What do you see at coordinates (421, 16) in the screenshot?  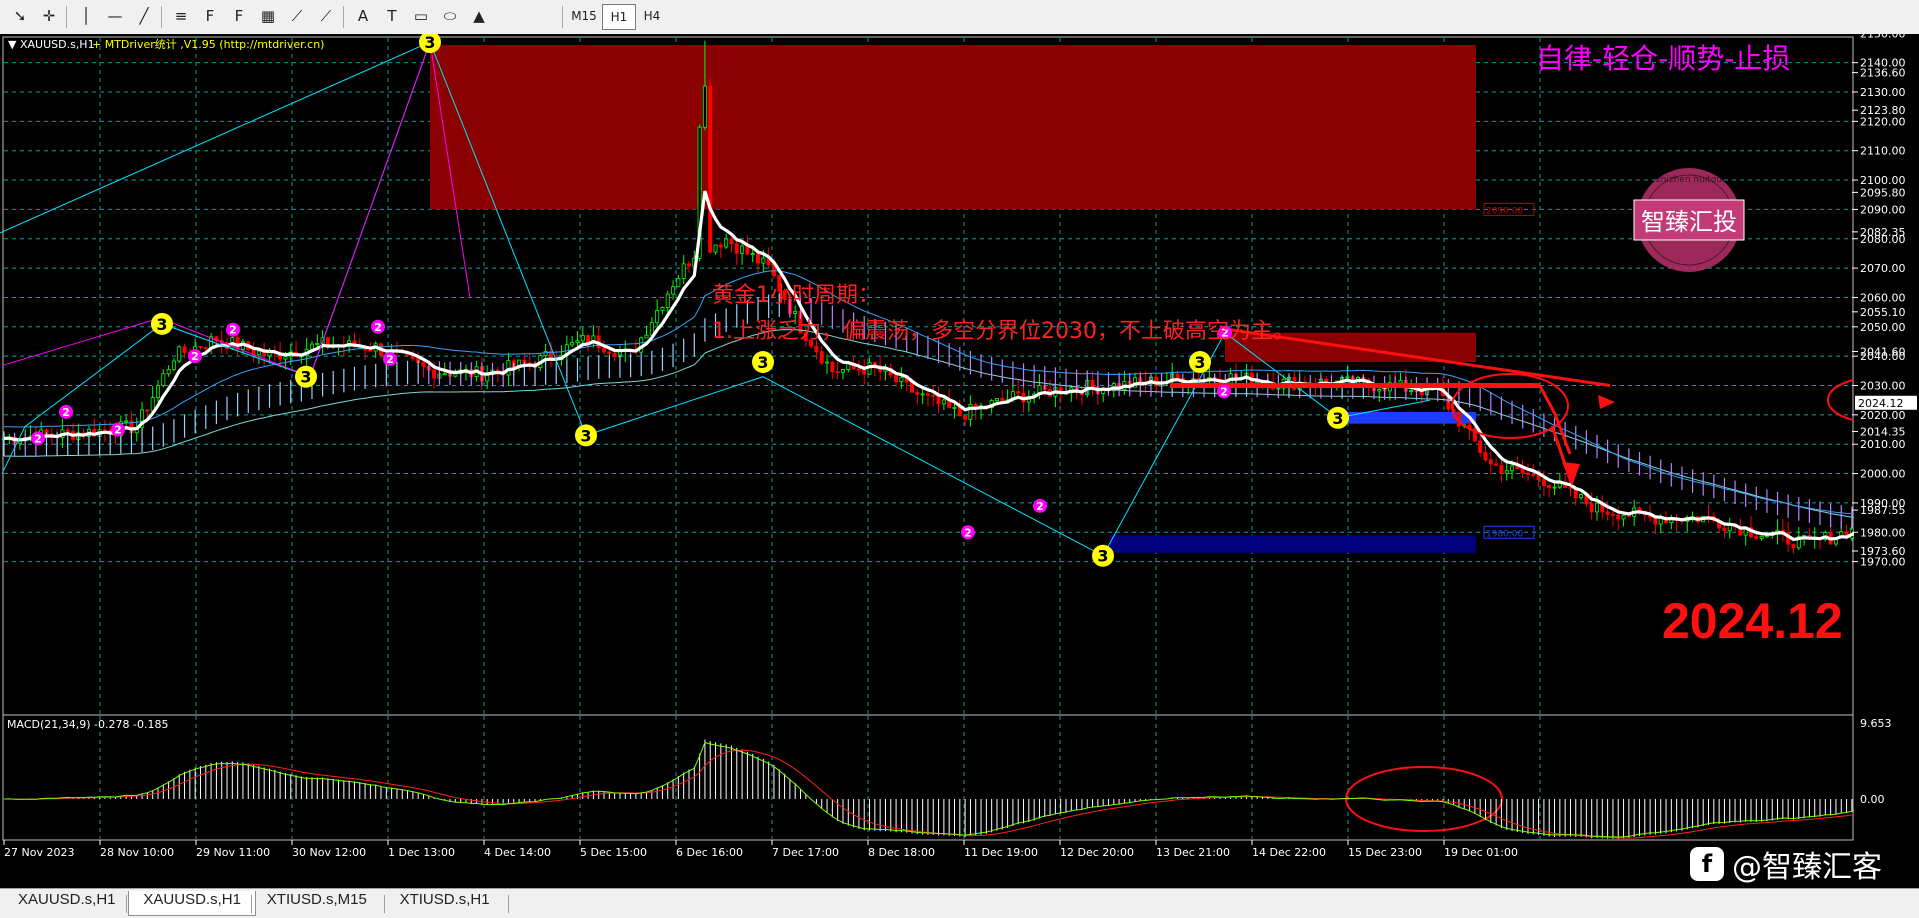 I see `rectangle-icon: ▭` at bounding box center [421, 16].